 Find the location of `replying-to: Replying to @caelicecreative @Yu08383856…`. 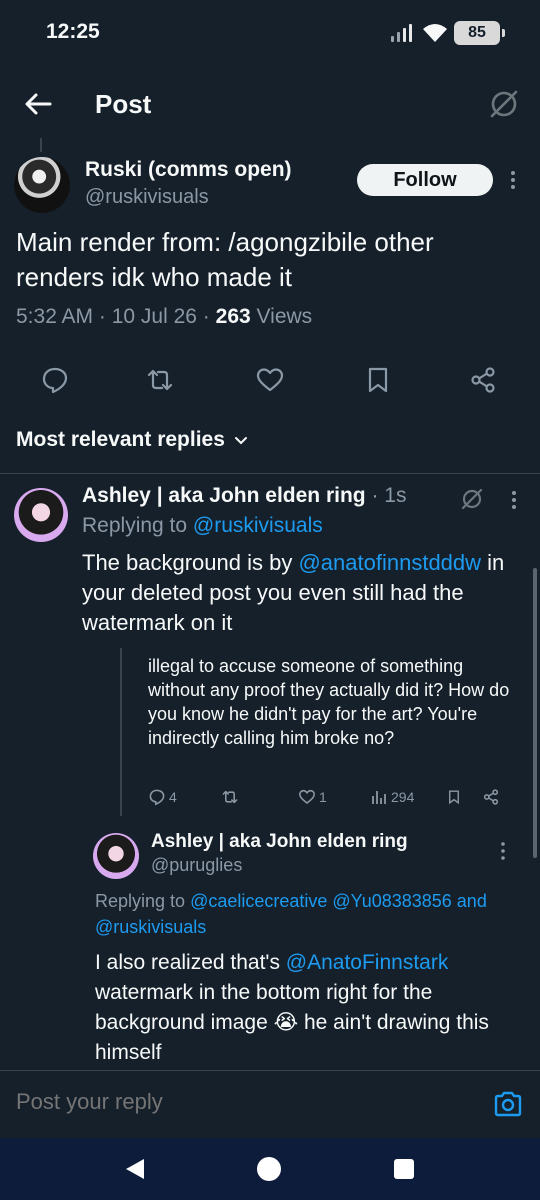

replying-to: Replying to @caelicecreative @Yu08383856… is located at coordinates (317, 914).